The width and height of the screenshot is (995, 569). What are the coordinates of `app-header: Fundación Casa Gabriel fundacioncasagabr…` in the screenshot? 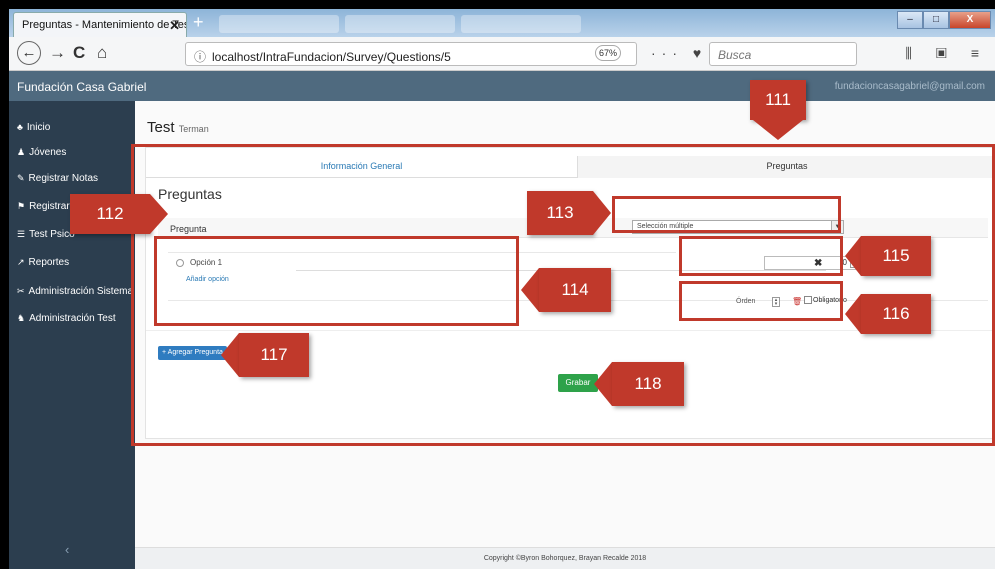 It's located at (502, 86).